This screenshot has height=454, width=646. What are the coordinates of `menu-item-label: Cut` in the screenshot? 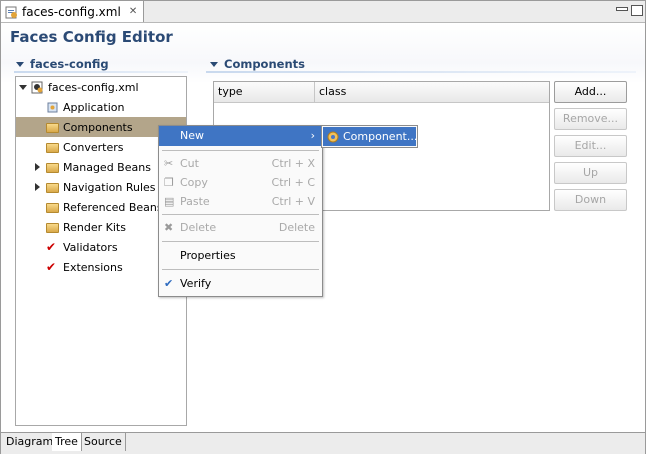 It's located at (189, 163).